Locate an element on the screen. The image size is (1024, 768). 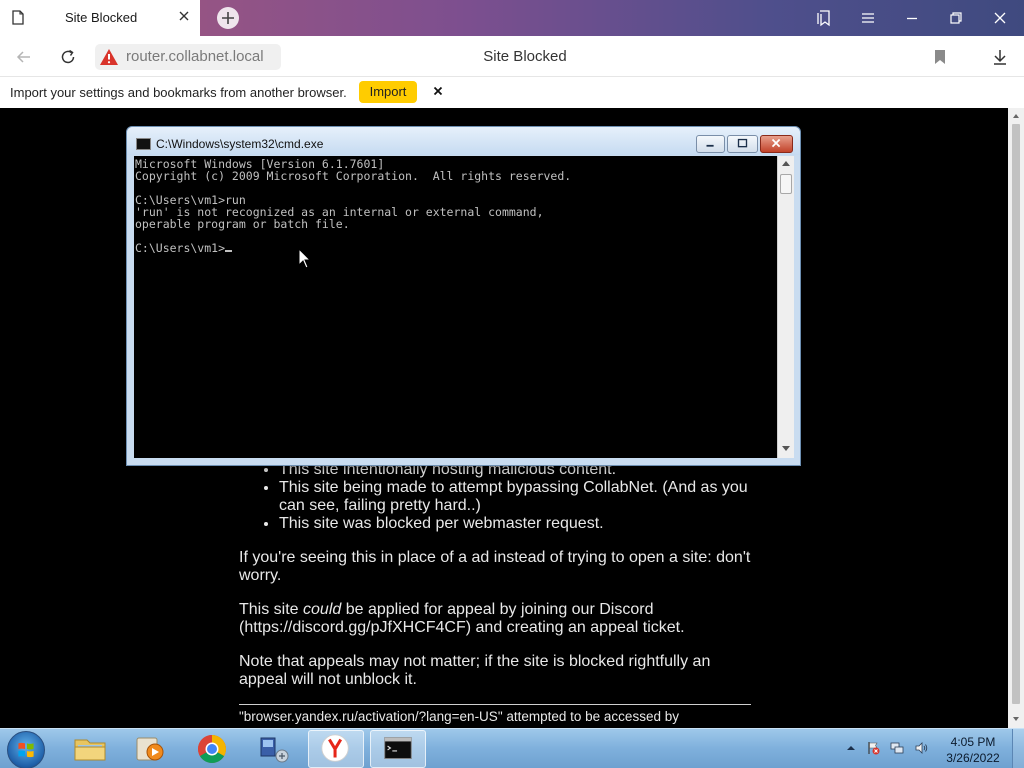
taskbar-chrome is located at coordinates (212, 749).